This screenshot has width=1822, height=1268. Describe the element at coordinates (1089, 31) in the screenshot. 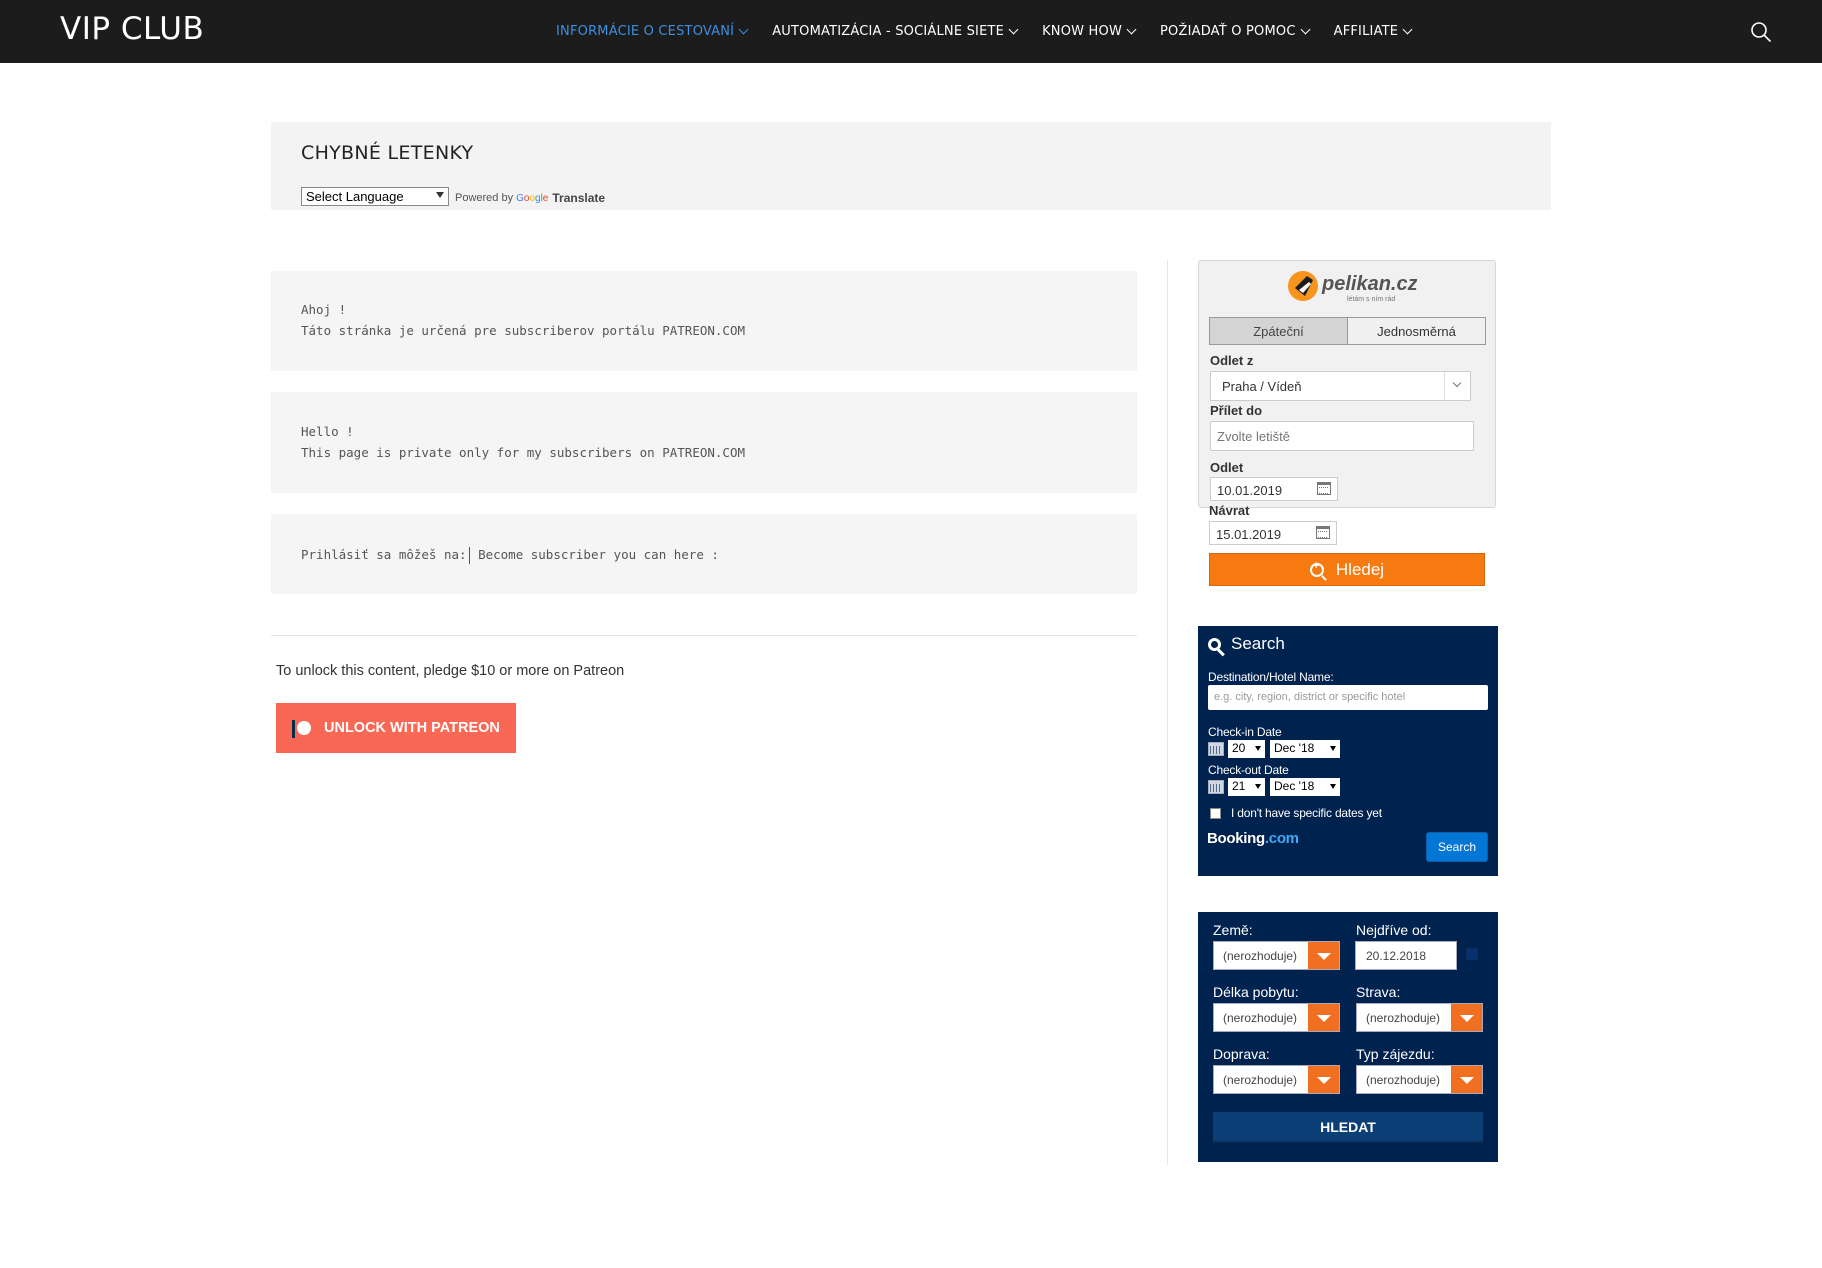

I see `nav-item-know-how: KNOW HOW` at that location.